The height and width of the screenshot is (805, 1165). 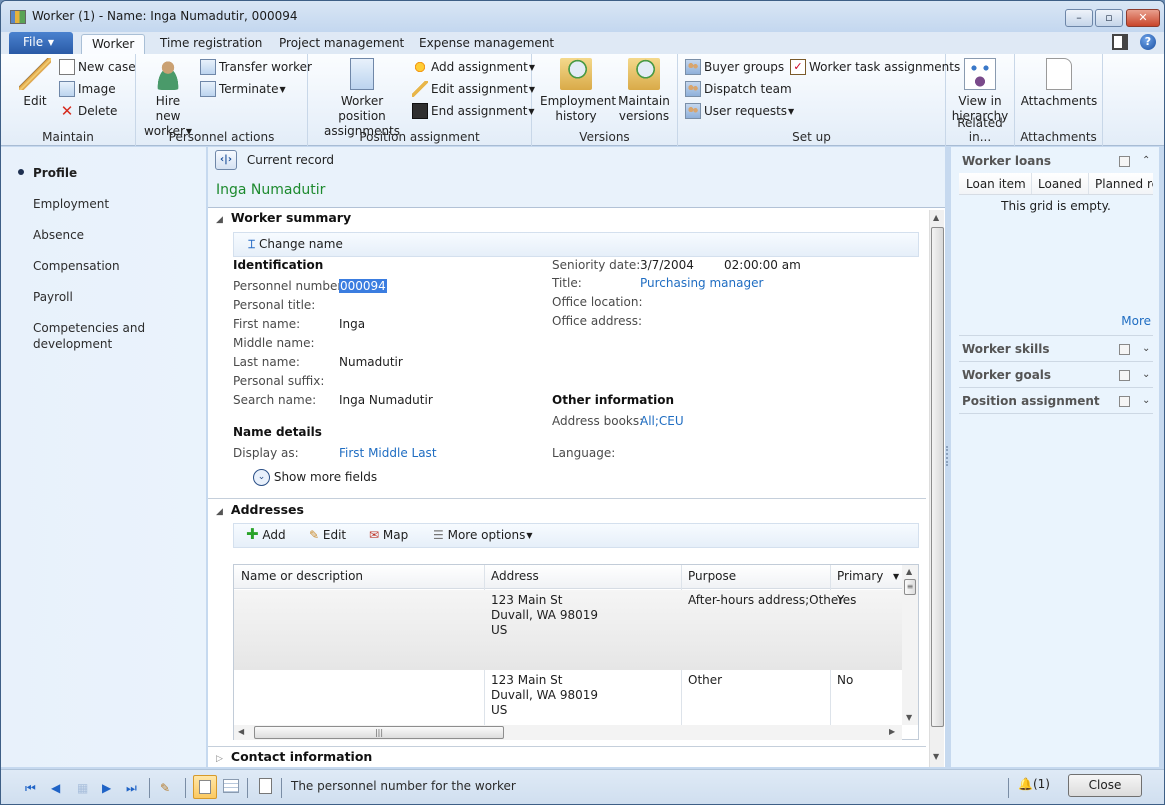 What do you see at coordinates (1006, 375) in the screenshot?
I see `worker-goals-title: Worker goals` at bounding box center [1006, 375].